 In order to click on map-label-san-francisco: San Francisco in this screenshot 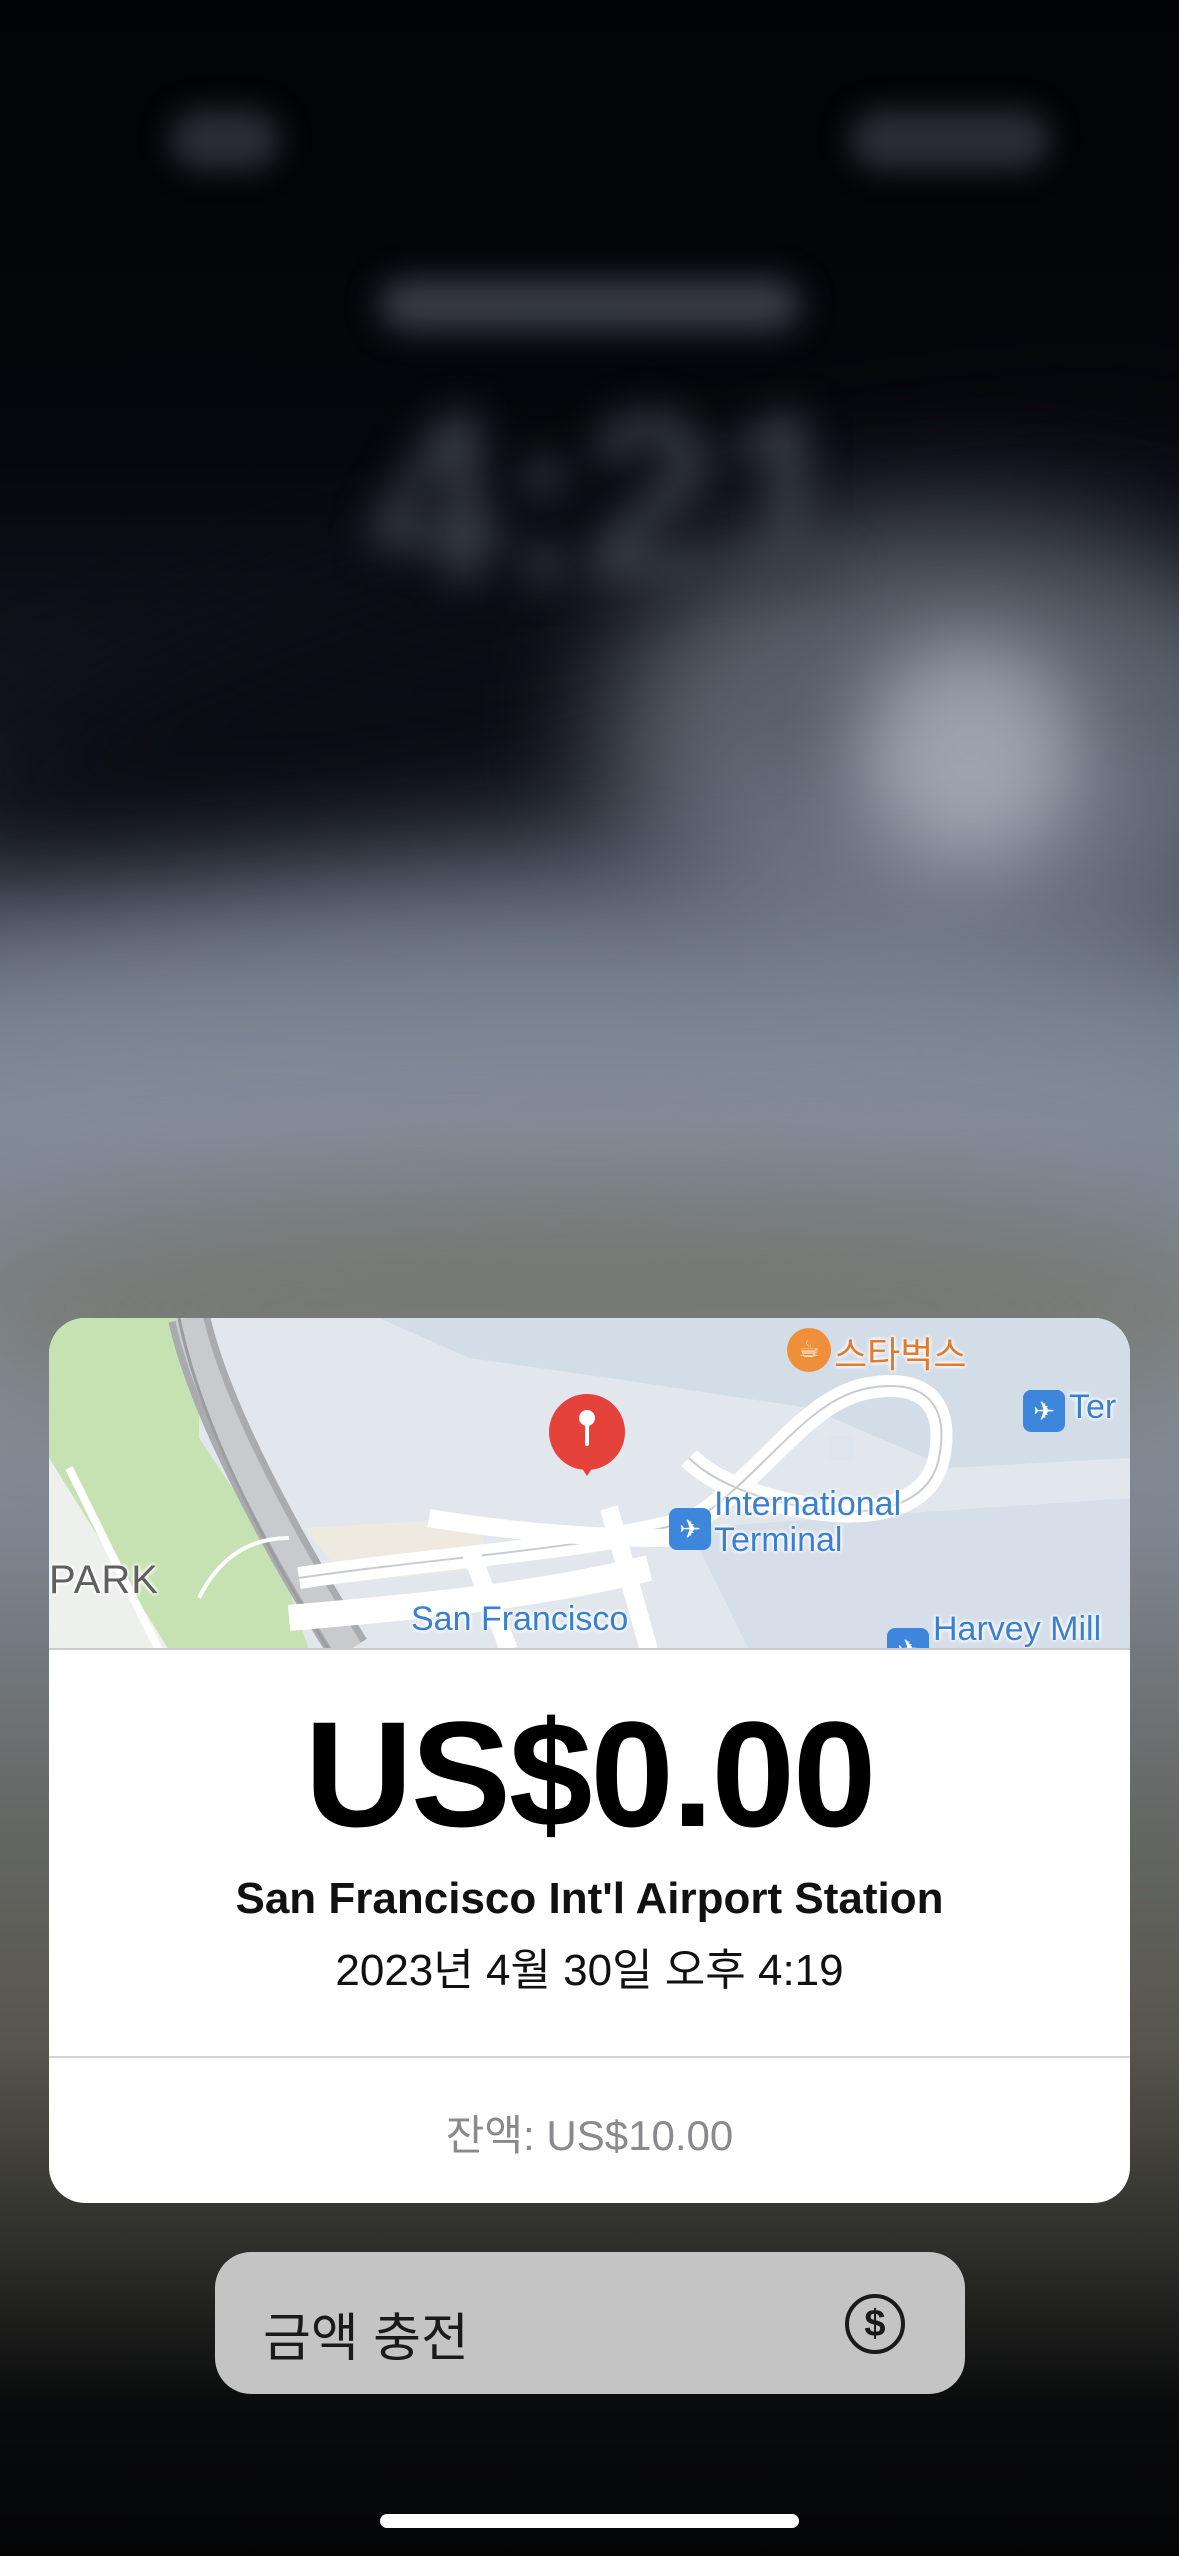, I will do `click(520, 1619)`.